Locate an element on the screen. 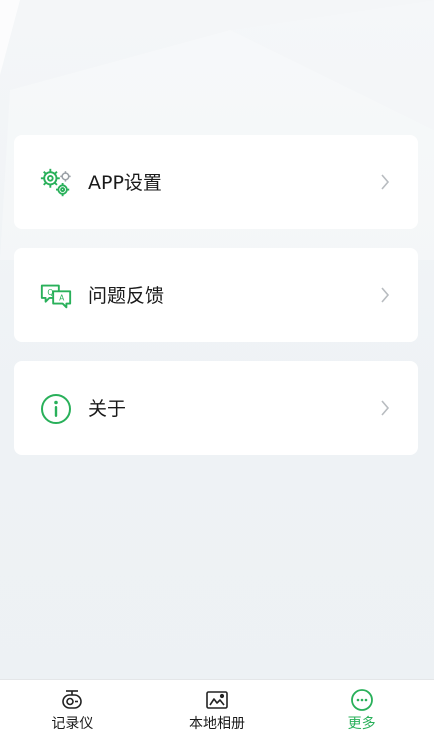 This screenshot has height=738, width=434. tab-dashcam: 记录仪 is located at coordinates (72, 709).